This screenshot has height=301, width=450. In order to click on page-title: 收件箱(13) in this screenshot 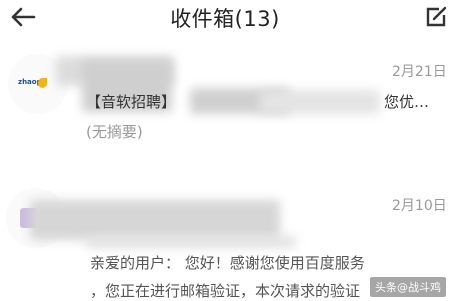, I will do `click(225, 19)`.